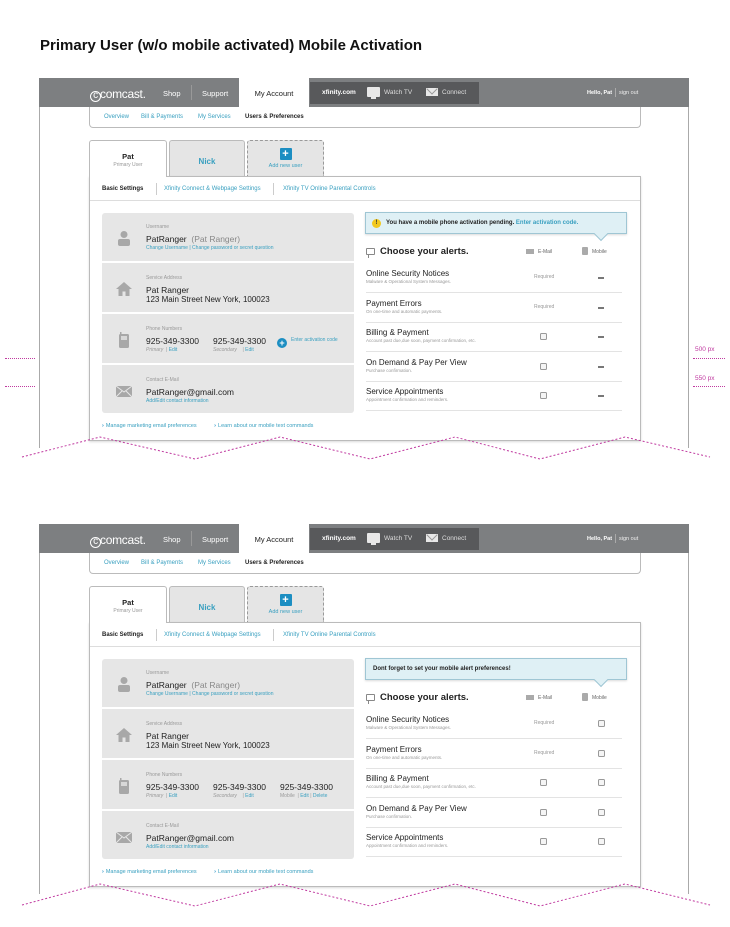 The height and width of the screenshot is (927, 730). Describe the element at coordinates (320, 796) in the screenshot. I see `delete-link: Delete` at that location.